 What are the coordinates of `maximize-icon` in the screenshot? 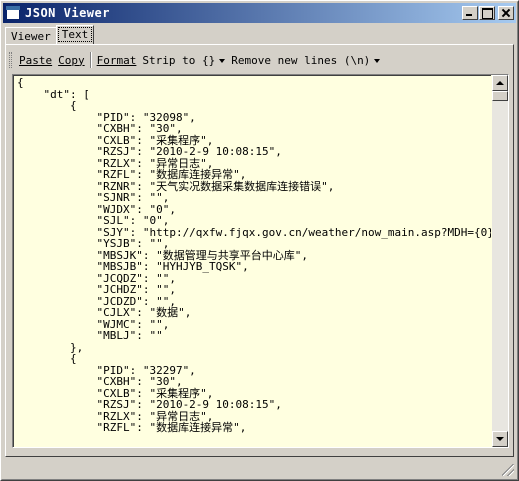 It's located at (487, 13).